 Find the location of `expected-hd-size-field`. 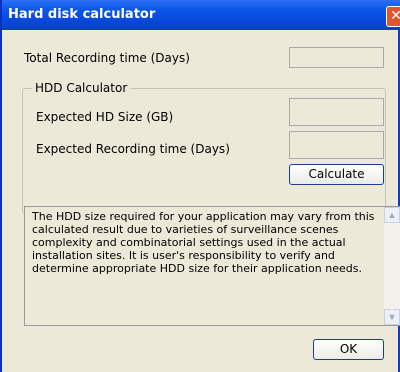

expected-hd-size-field is located at coordinates (336, 112).